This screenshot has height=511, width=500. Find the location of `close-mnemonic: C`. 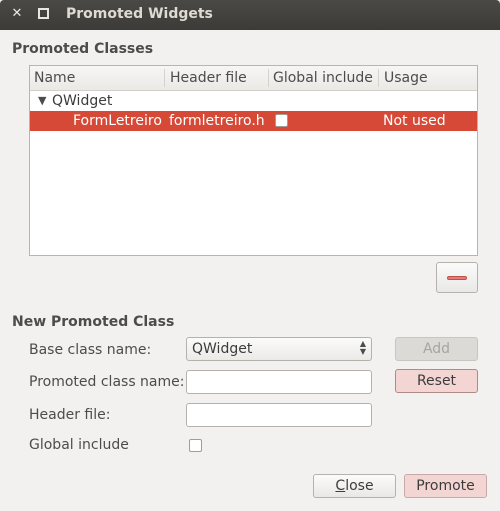

close-mnemonic: C is located at coordinates (340, 486).